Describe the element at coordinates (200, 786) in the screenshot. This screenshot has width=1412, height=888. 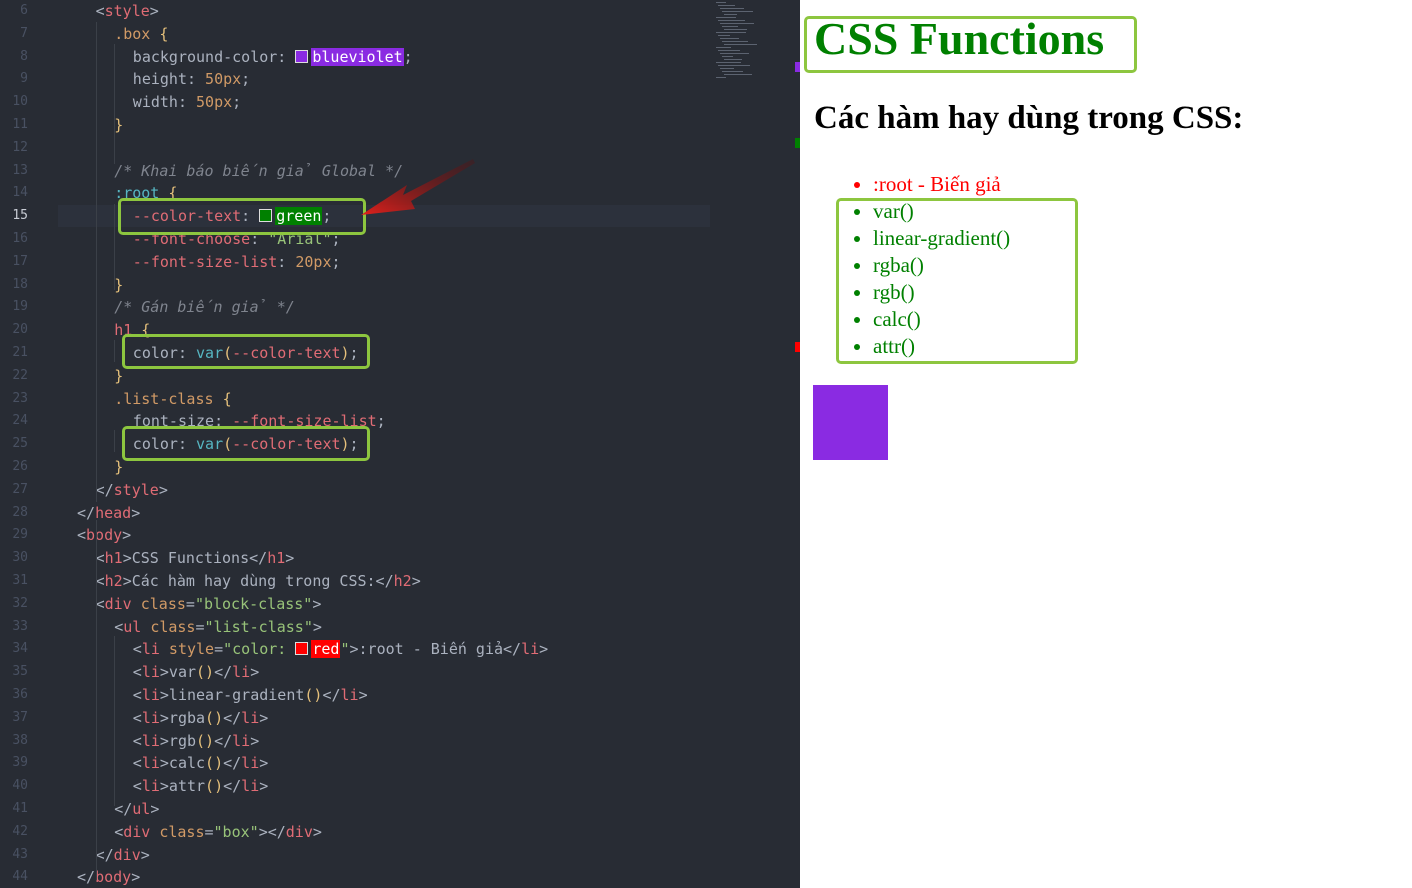
I see `code-line: <li>attr()</li>` at that location.